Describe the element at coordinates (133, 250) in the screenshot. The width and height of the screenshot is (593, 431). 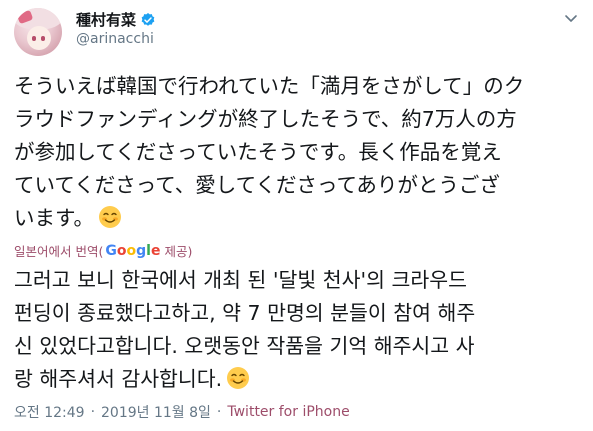
I see `google-logo: Google` at that location.